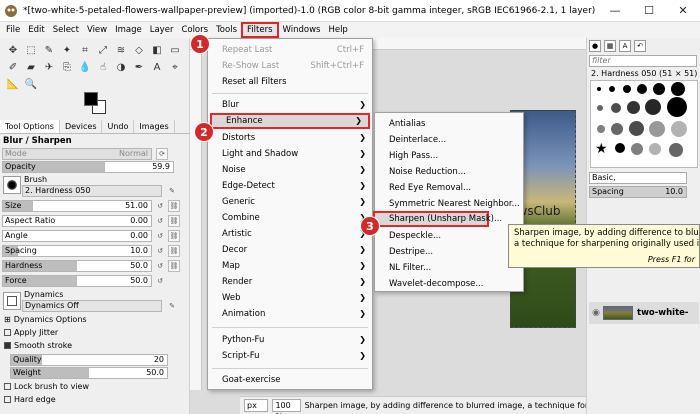 This screenshot has height=414, width=700. Describe the element at coordinates (89, 373) in the screenshot. I see `weight-slider: Weight 50.0` at that location.